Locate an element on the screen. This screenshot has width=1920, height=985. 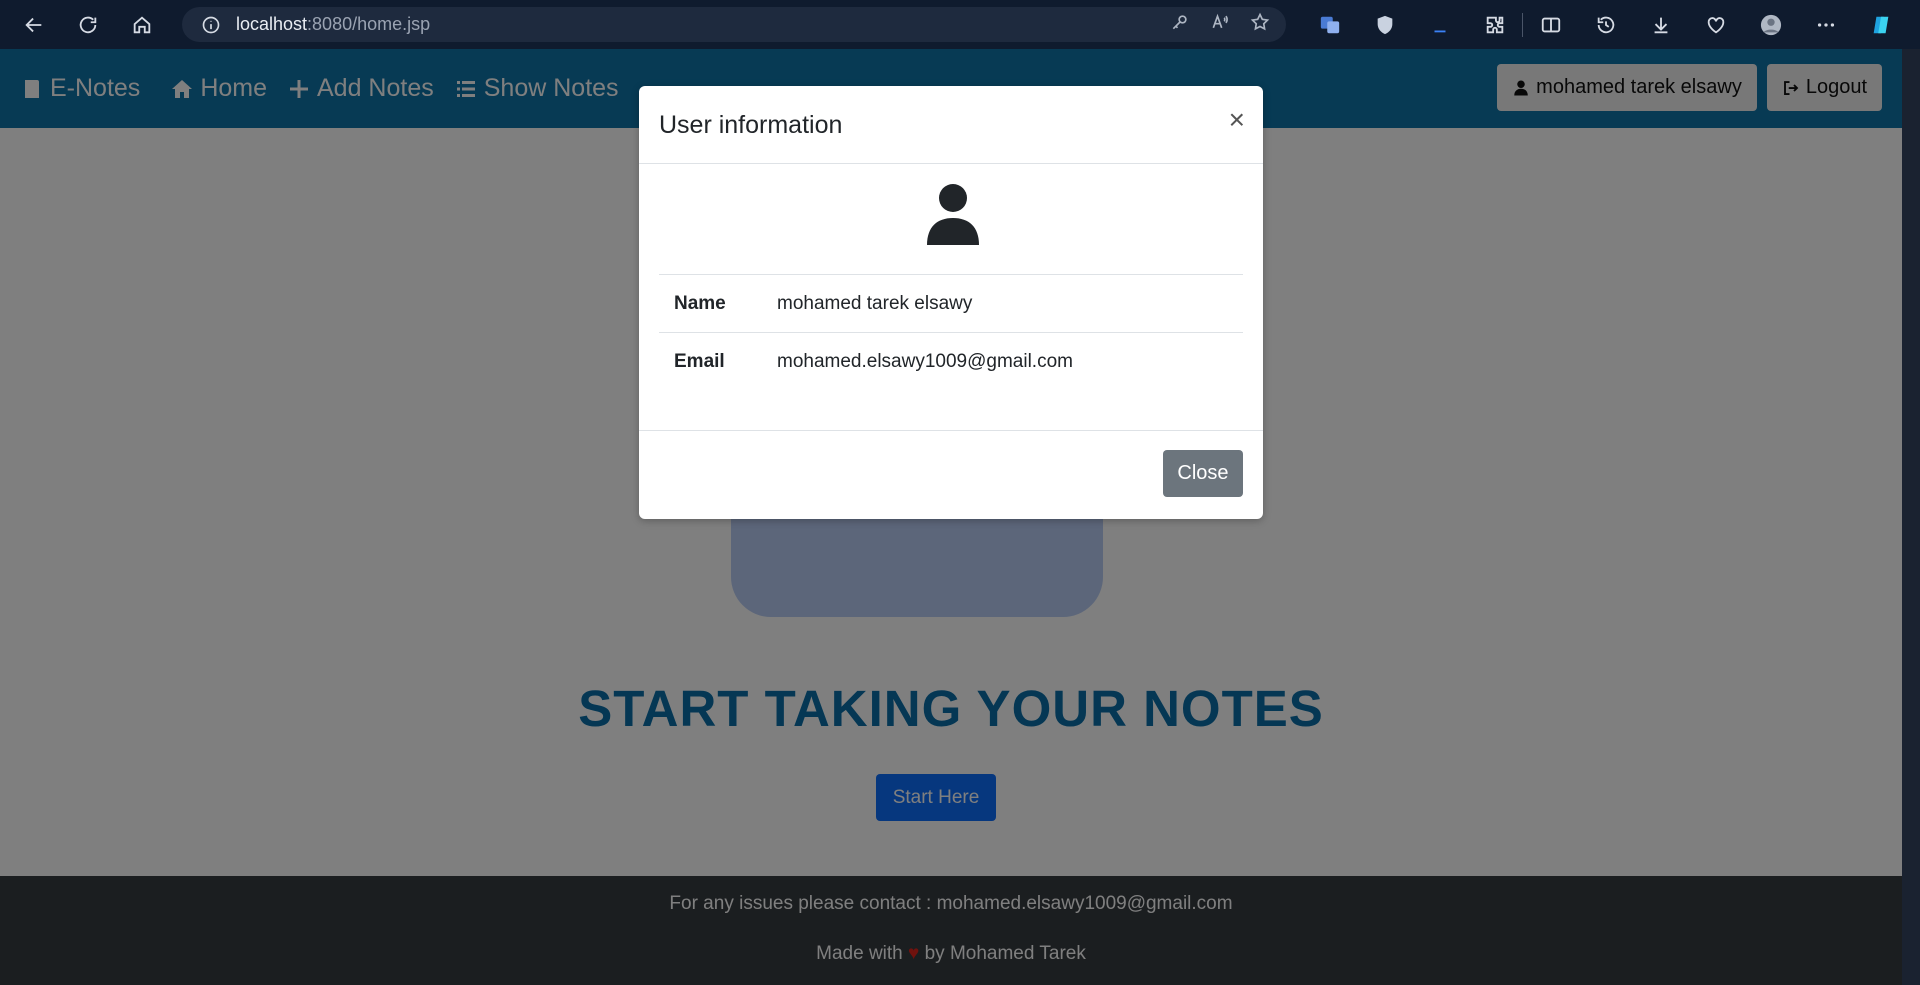
close-button: Close is located at coordinates (1203, 473).